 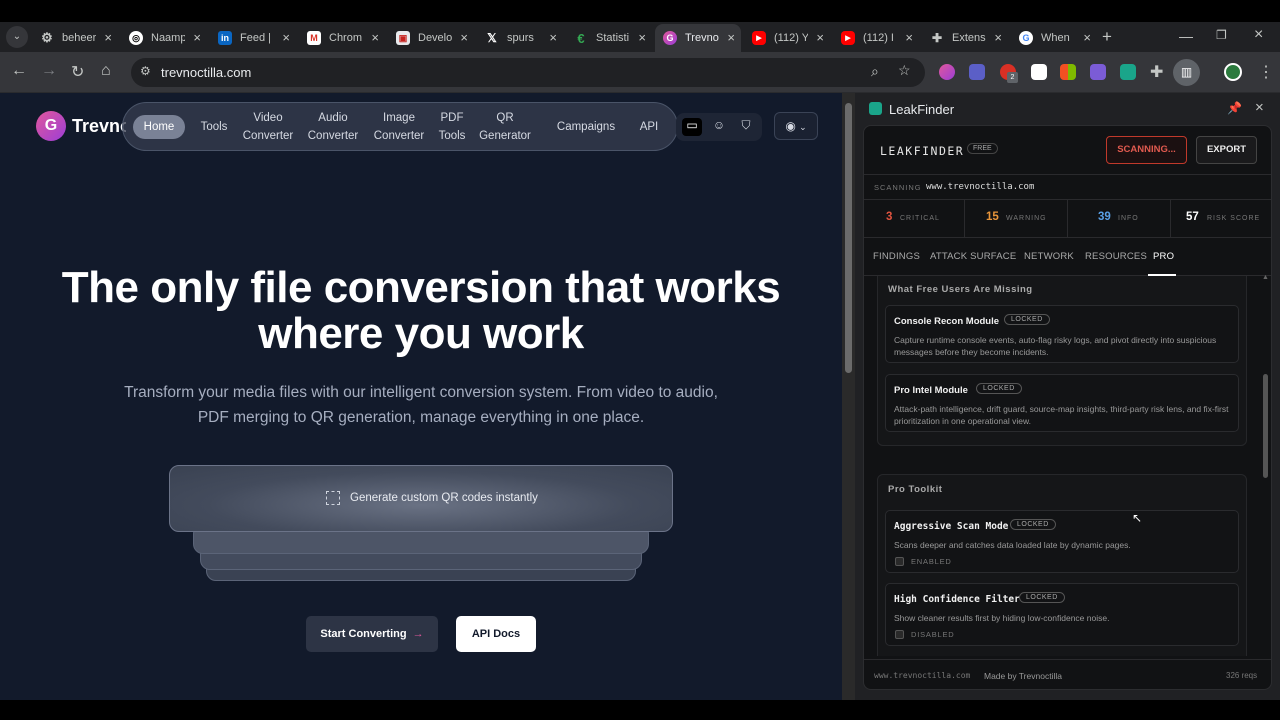 What do you see at coordinates (528, 72) in the screenshot?
I see `address-bar: ⚙ trevnoctilla.com ⌕ ☆` at bounding box center [528, 72].